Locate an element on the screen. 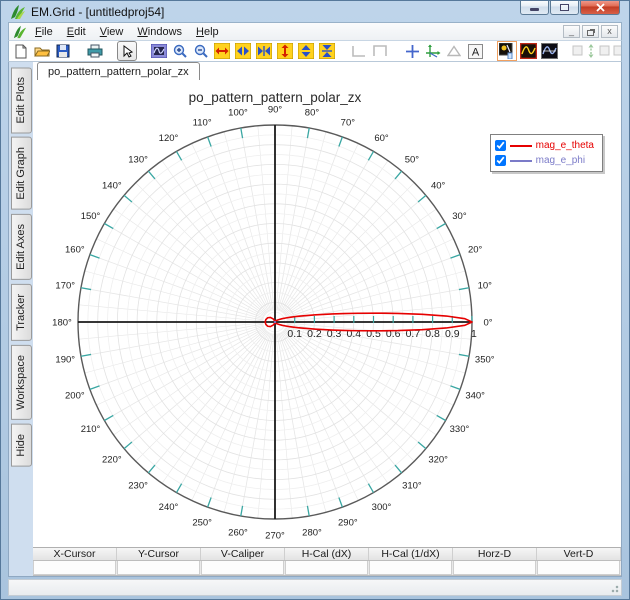  add-marker-button is located at coordinates (412, 51).